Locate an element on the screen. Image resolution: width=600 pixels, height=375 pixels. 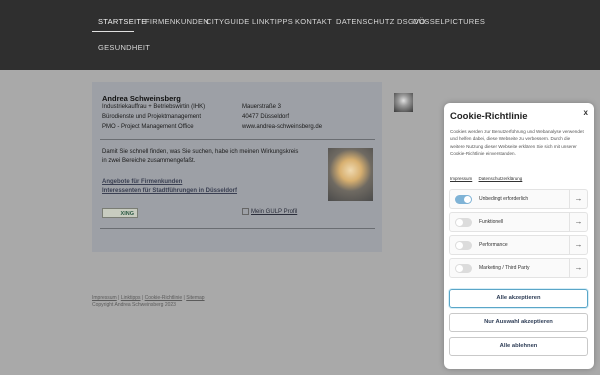
cookie-category-marketing: Marketing / Third Party → is located at coordinates (518, 268).